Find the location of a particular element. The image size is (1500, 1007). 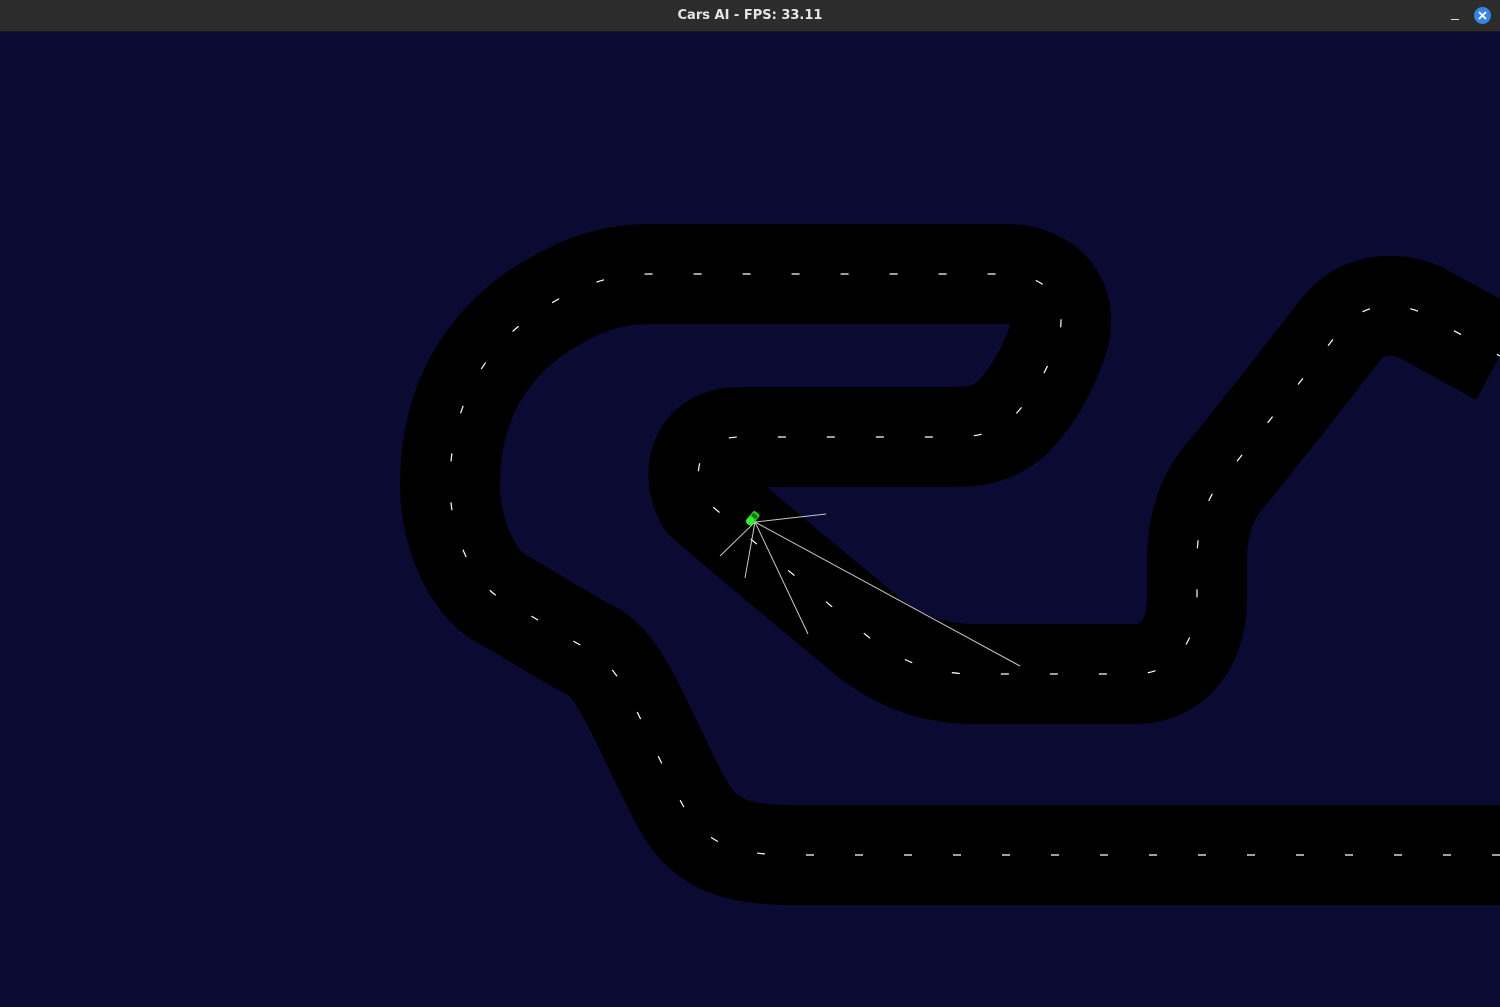

close-icon is located at coordinates (1482, 15).